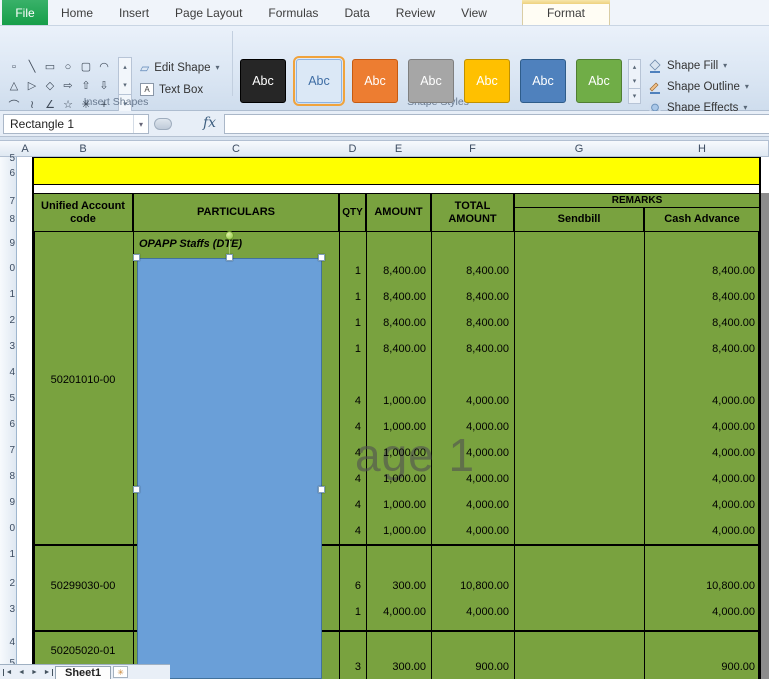 This screenshot has width=769, height=679. What do you see at coordinates (104, 85) in the screenshot?
I see `arrow-down-icon: ⇩` at bounding box center [104, 85].